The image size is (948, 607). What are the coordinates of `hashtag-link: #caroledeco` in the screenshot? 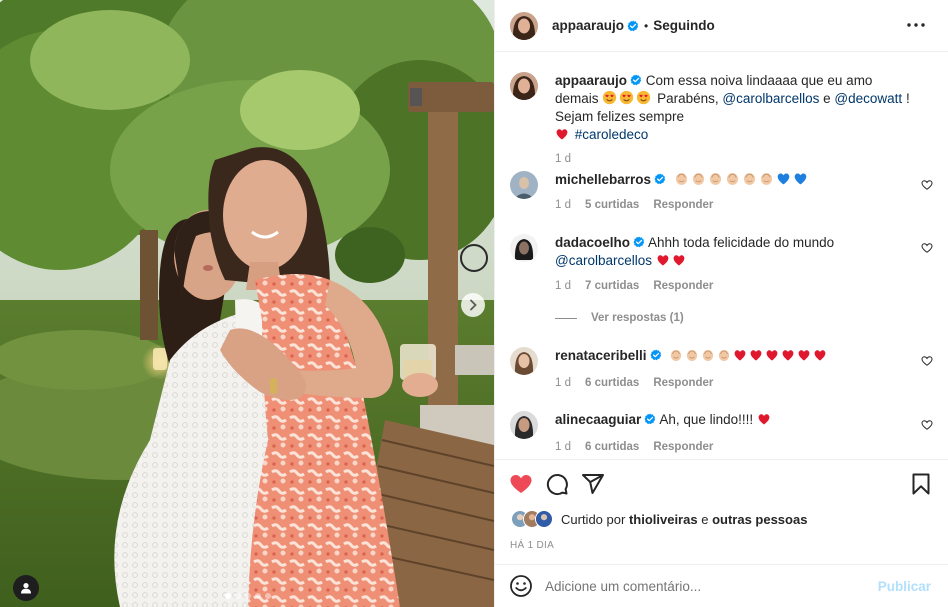 It's located at (612, 134).